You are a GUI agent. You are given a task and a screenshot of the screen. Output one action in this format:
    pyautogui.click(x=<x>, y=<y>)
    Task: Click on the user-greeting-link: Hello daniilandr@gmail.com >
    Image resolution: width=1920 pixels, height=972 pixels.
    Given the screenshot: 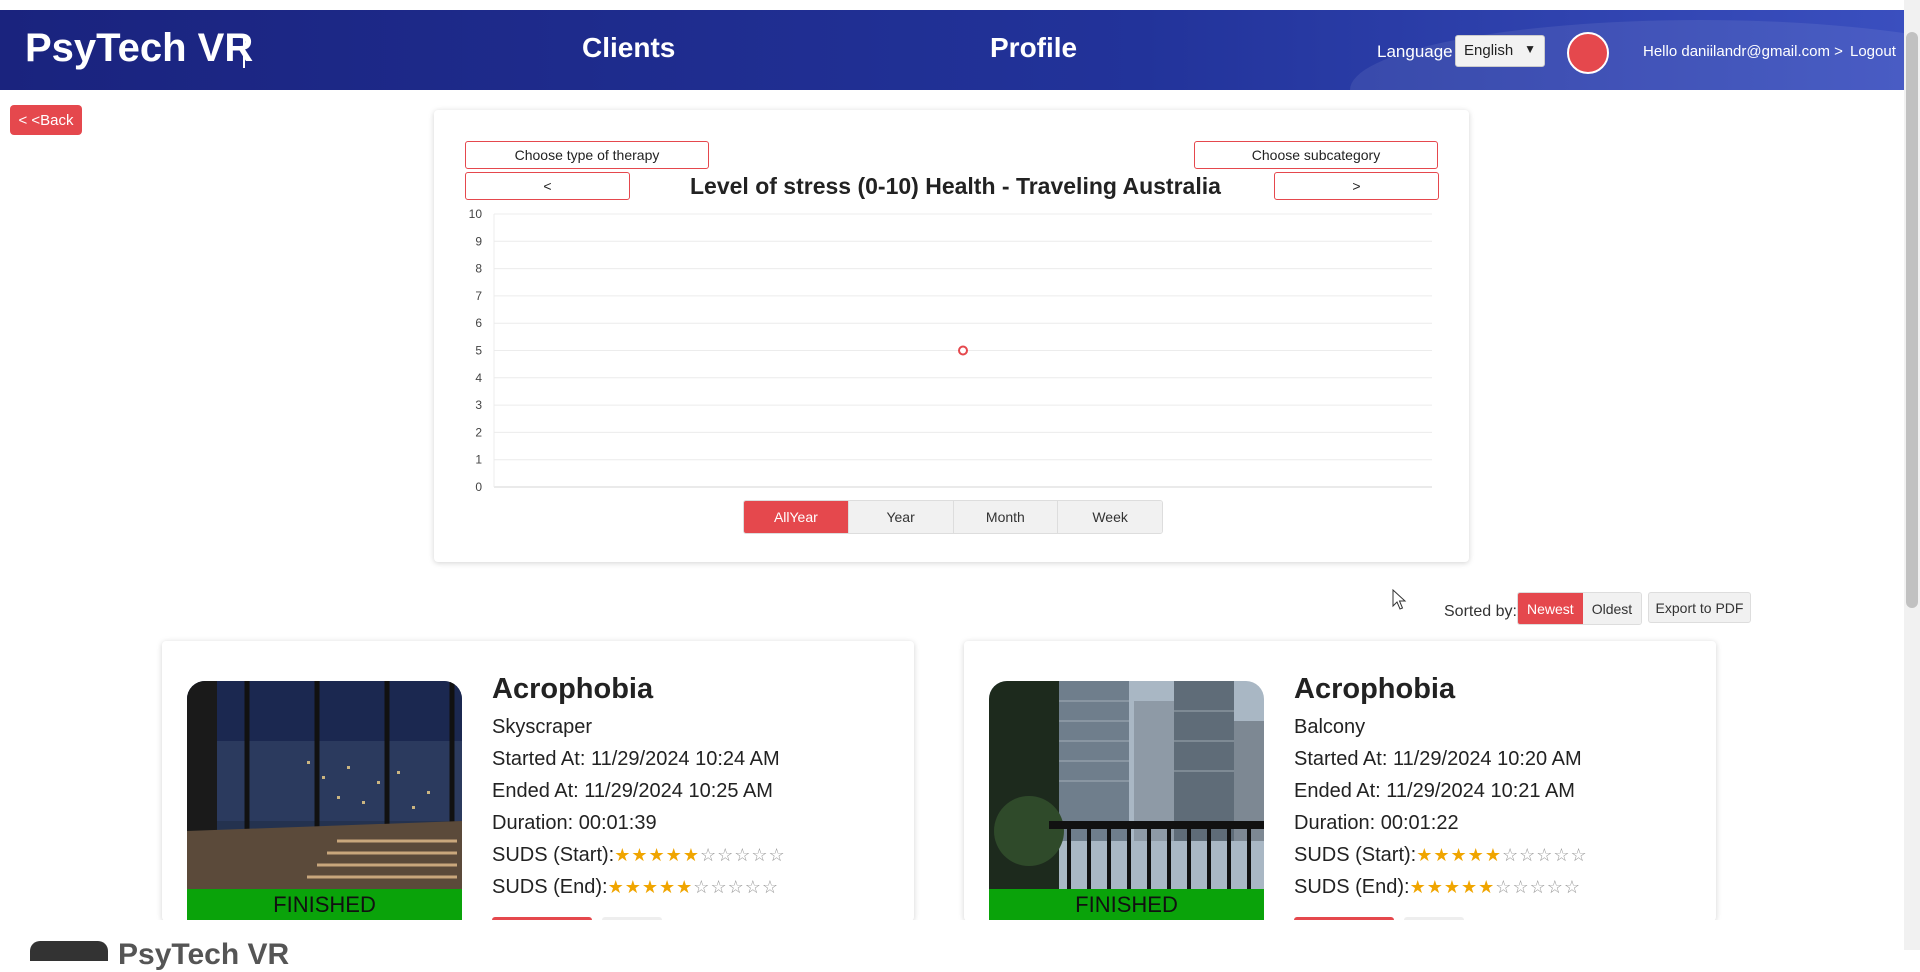 What is the action you would take?
    pyautogui.click(x=1743, y=51)
    